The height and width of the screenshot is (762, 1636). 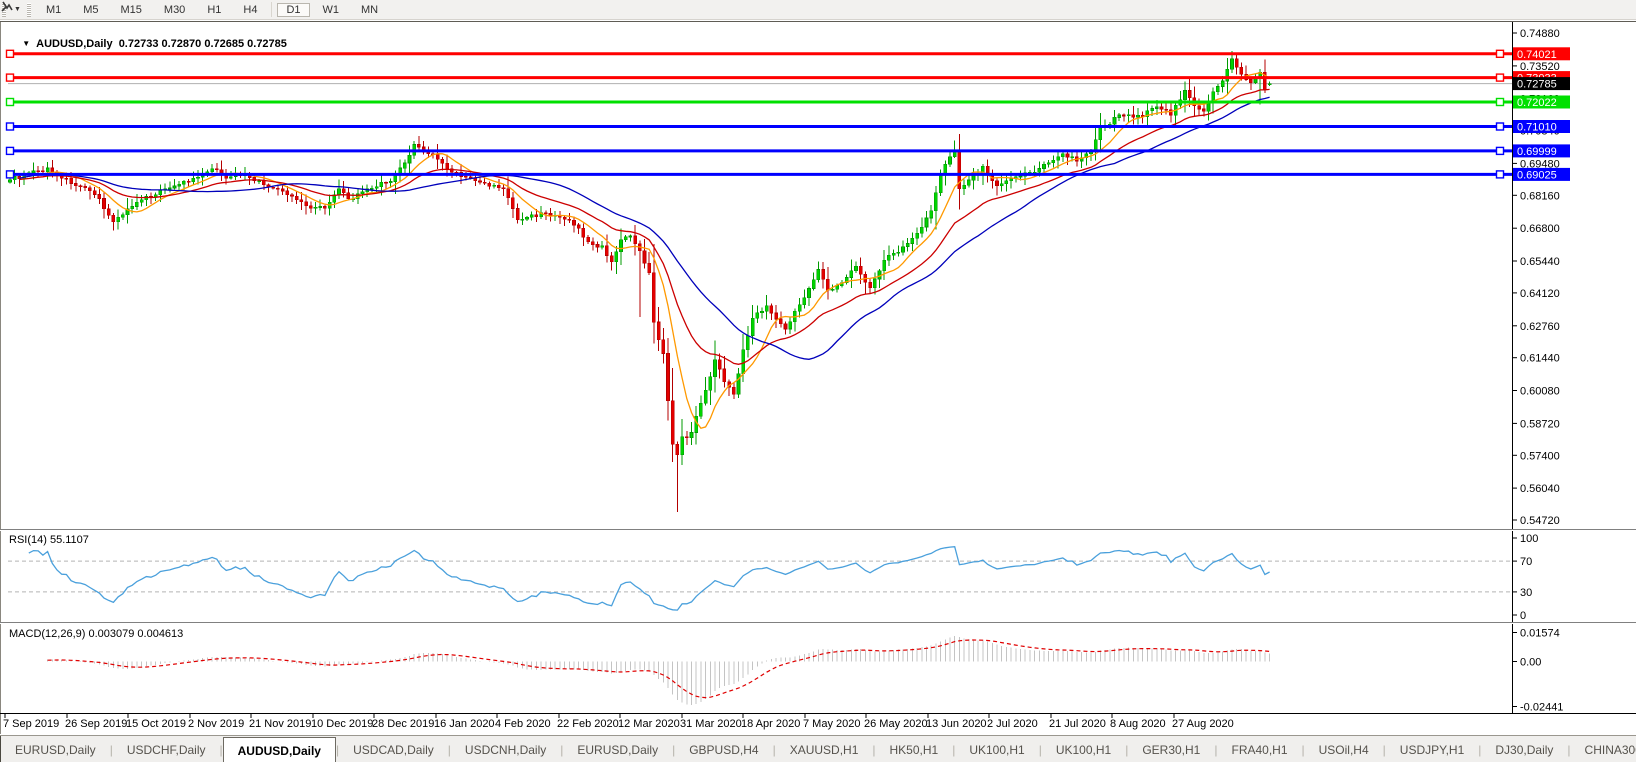 I want to click on svg-text: 0.62760, so click(x=1540, y=327).